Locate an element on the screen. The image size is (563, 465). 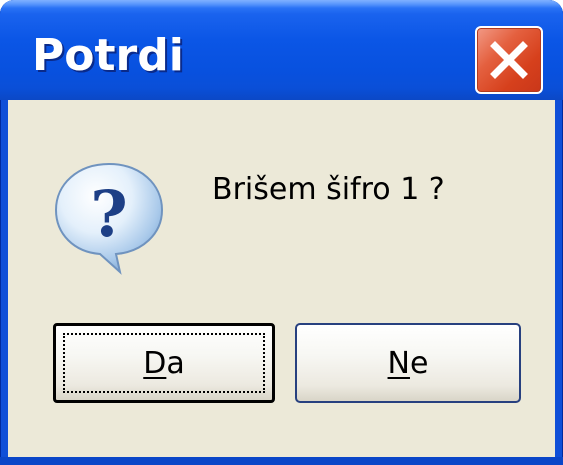
close-icon is located at coordinates (509, 60).